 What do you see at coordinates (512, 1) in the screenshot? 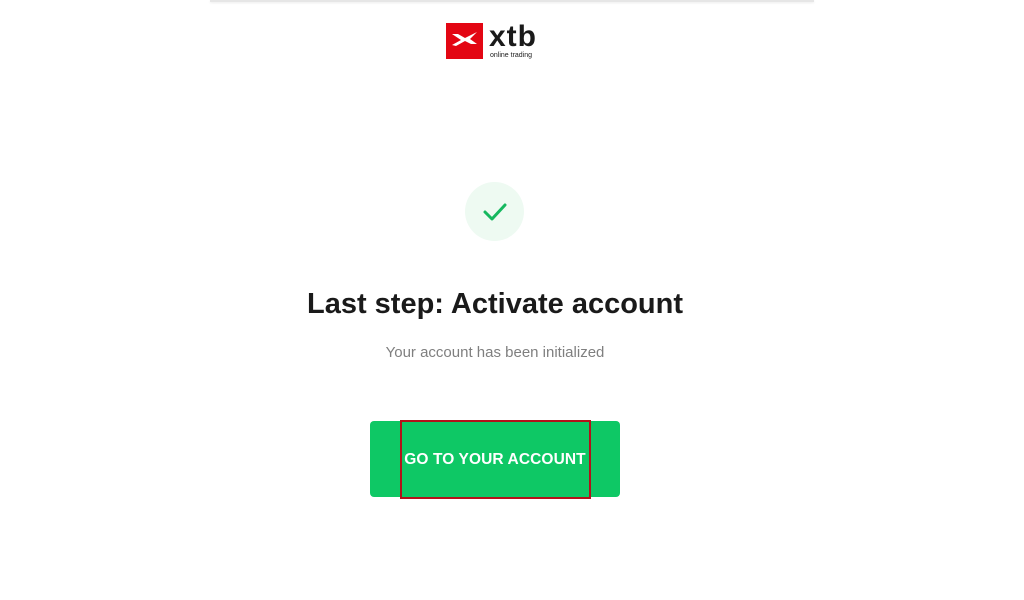
I see `header-divider` at bounding box center [512, 1].